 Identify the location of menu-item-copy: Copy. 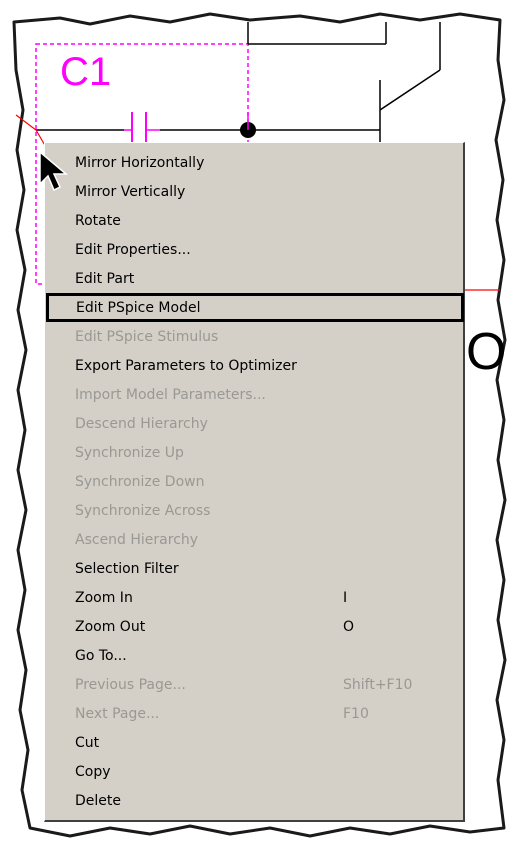
(254, 771).